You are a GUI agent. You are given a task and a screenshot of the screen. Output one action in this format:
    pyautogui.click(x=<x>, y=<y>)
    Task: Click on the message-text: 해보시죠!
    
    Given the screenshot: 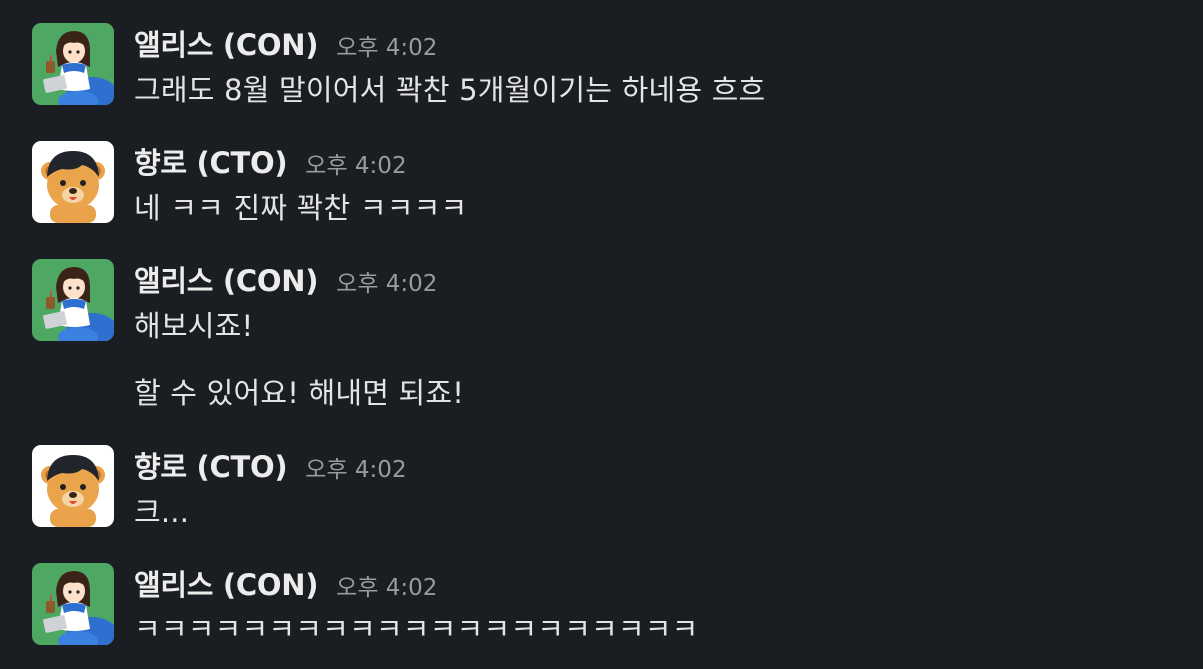 What is the action you would take?
    pyautogui.click(x=194, y=326)
    